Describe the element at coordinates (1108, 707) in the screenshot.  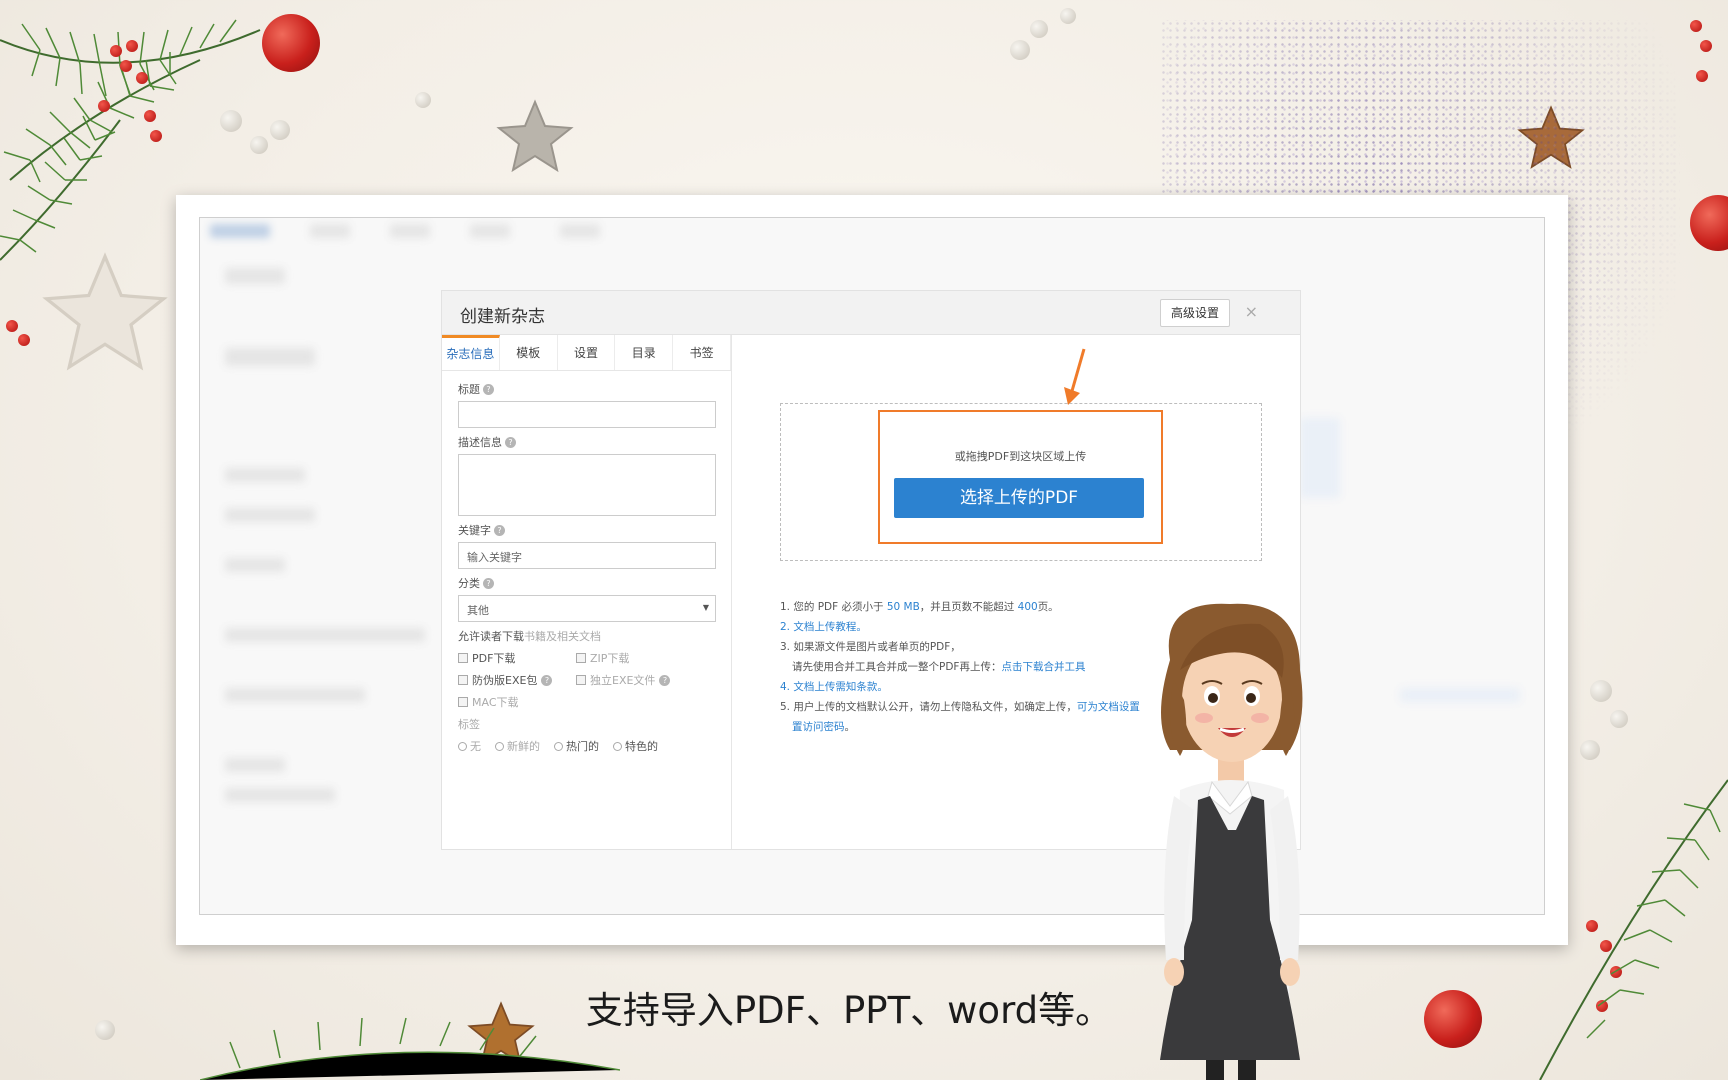
I see `set-password-link: 可为文档设置` at that location.